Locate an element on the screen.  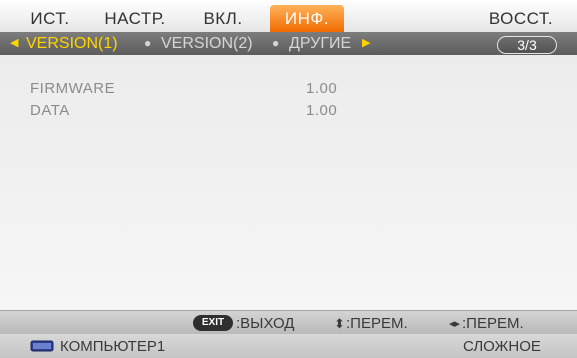
tab-power: ВКЛ. is located at coordinates (223, 18).